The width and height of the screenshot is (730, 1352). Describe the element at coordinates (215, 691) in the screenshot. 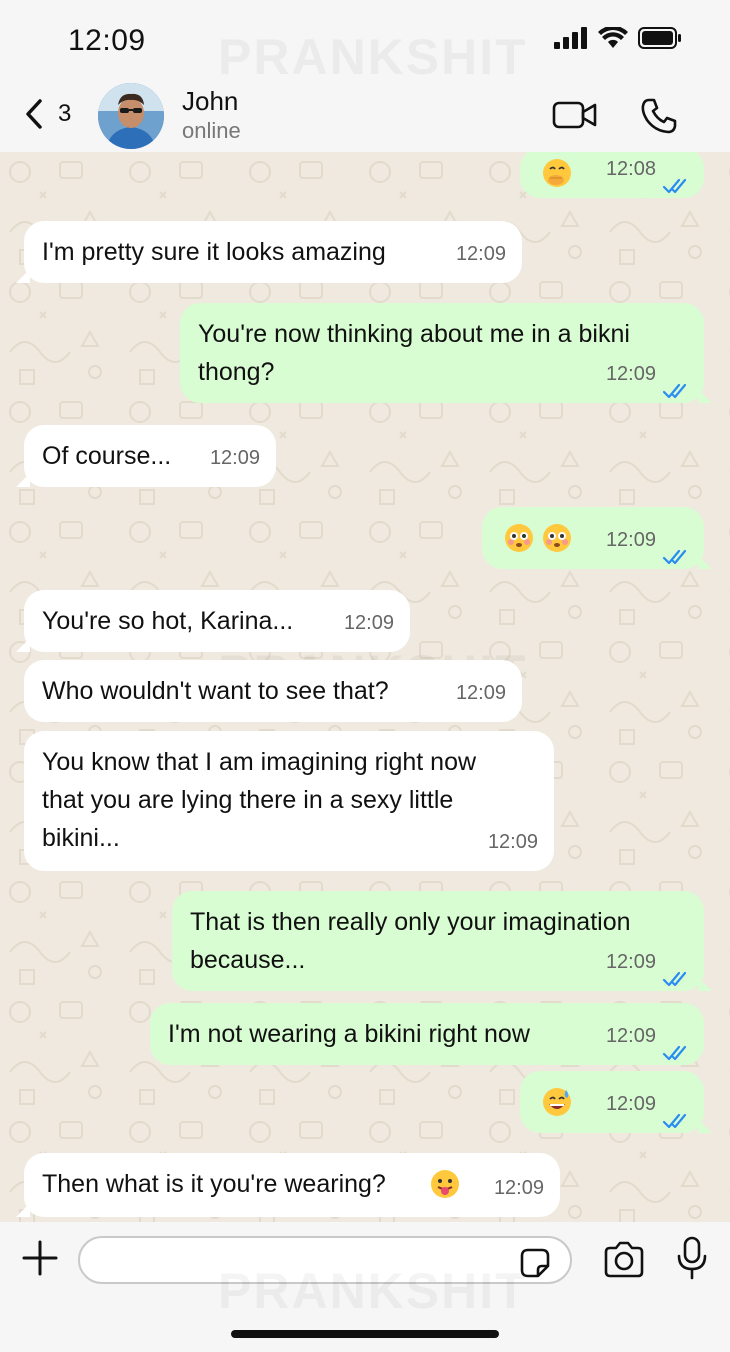

I see `message-text: Who wouldn't want to see that?` at that location.